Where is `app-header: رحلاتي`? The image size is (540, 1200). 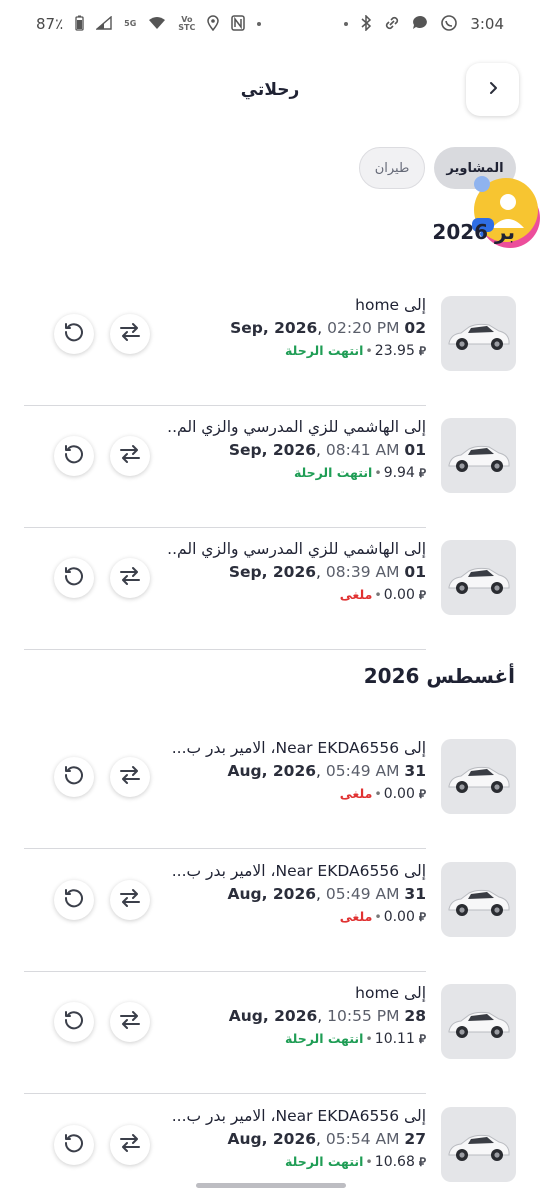 app-header: رحلاتي is located at coordinates (270, 89).